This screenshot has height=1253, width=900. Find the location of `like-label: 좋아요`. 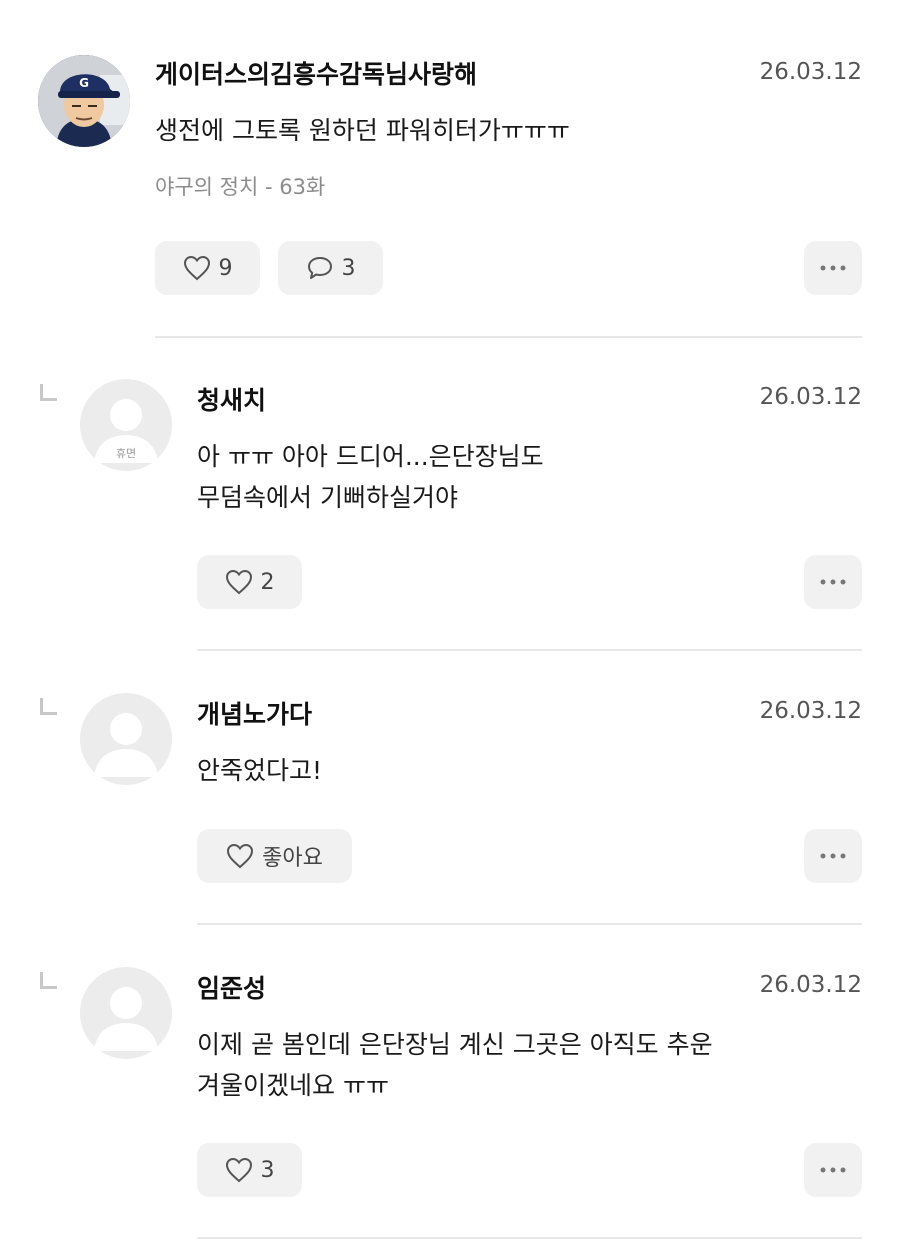

like-label: 좋아요 is located at coordinates (292, 858).